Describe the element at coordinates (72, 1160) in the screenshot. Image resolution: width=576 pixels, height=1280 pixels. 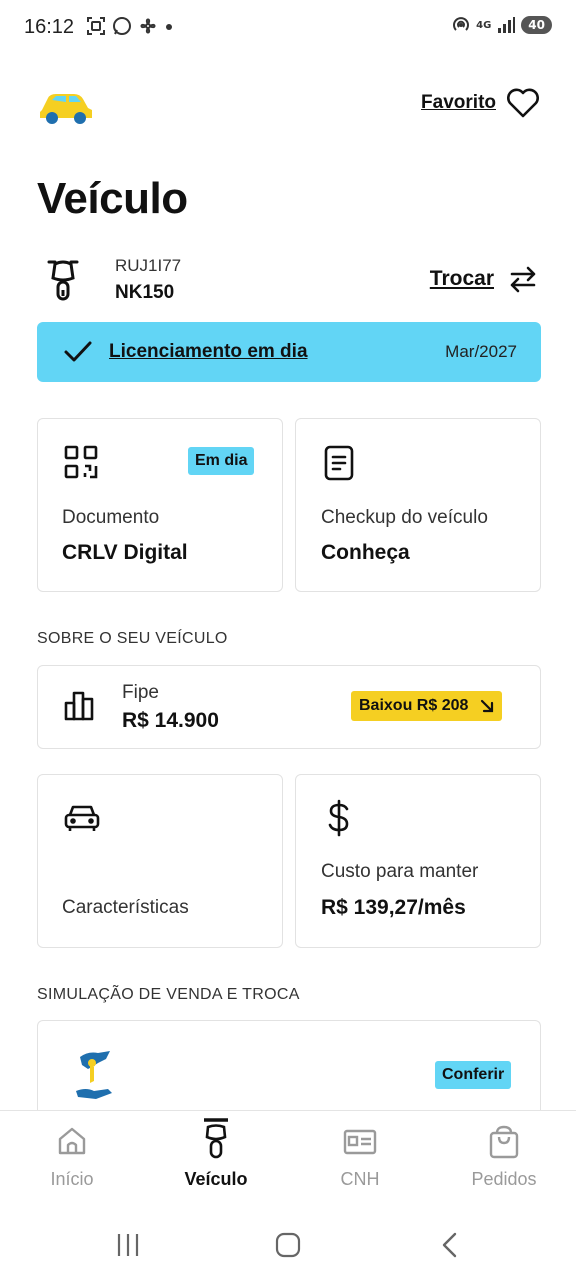
I see `nav-item-inicio: Início` at that location.